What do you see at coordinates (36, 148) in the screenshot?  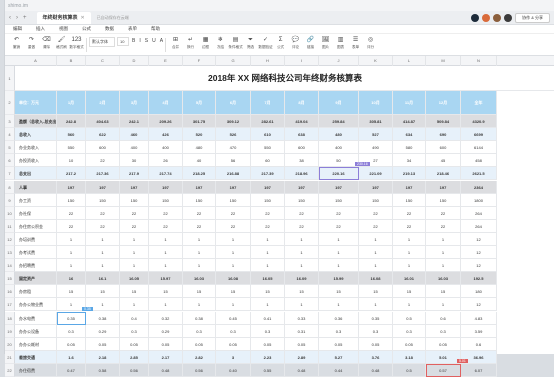 I see `row-label: 办业务收入` at bounding box center [36, 148].